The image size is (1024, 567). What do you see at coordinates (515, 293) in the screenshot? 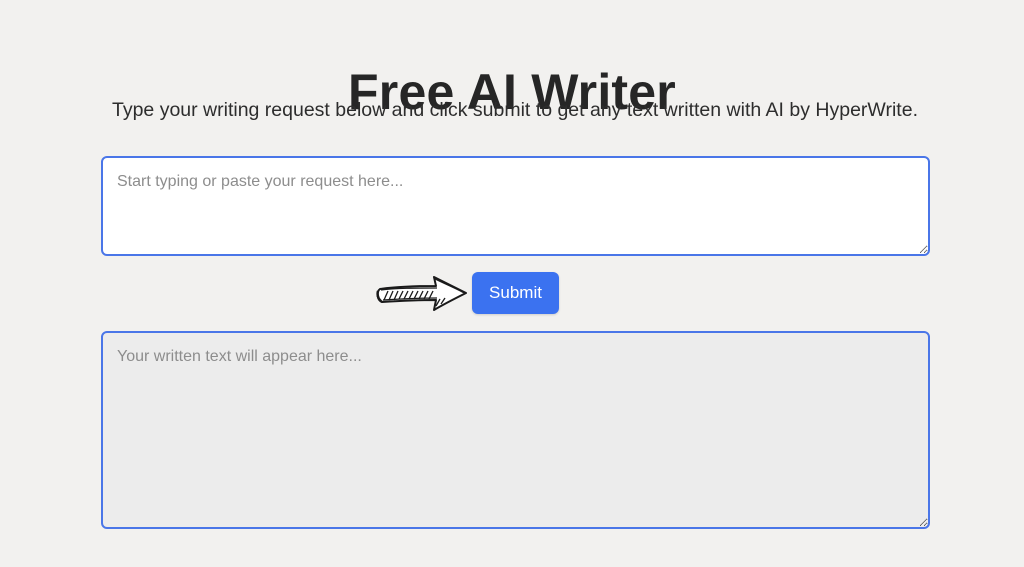
I see `submit-button: Submit` at bounding box center [515, 293].